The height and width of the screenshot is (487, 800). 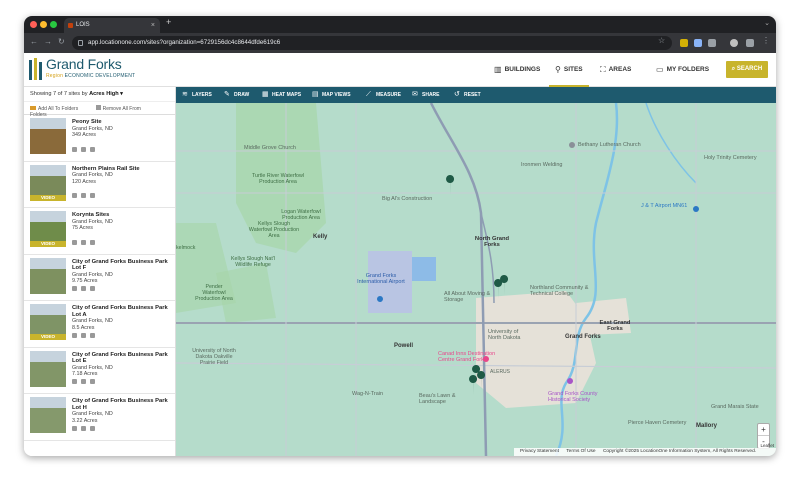 I want to click on close-tab-icon: ×, so click(x=153, y=25).